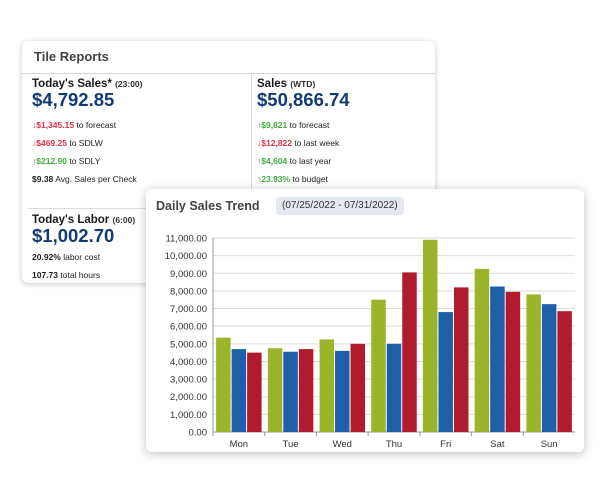  What do you see at coordinates (188, 309) in the screenshot?
I see `y-tick-label: 7,000.00` at bounding box center [188, 309].